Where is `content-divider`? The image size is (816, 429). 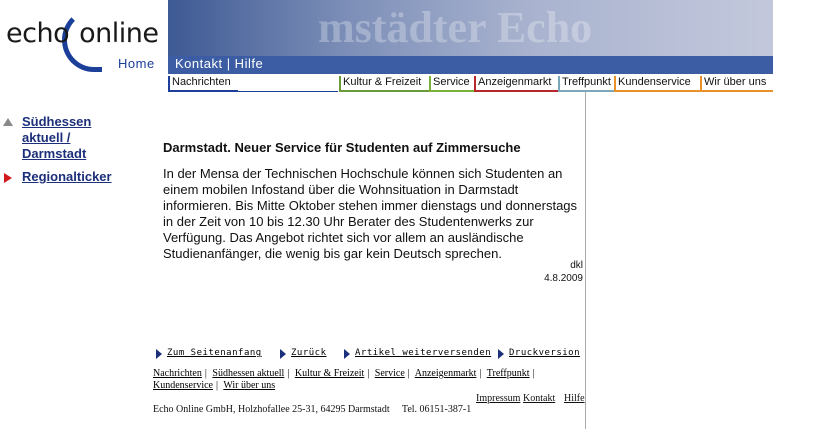 content-divider is located at coordinates (585, 260).